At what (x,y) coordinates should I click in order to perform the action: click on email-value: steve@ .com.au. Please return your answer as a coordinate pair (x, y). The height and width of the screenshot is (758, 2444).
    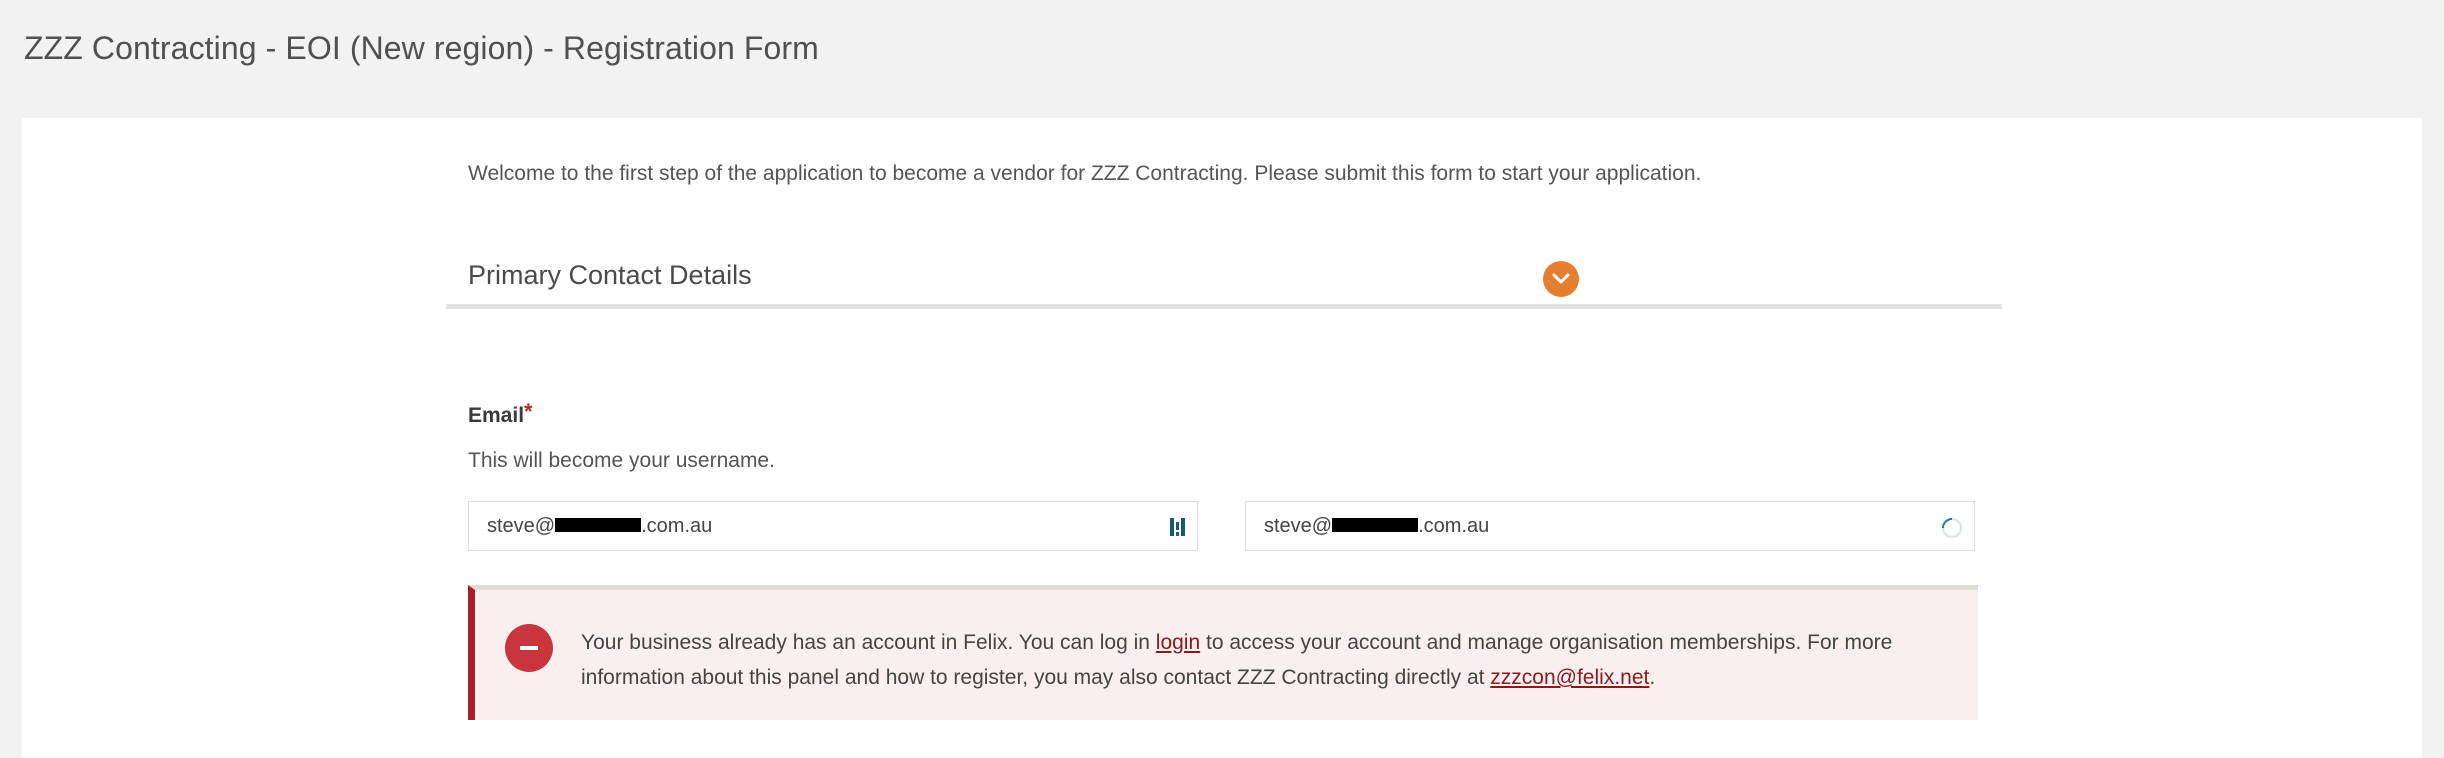
    Looking at the image, I should click on (600, 526).